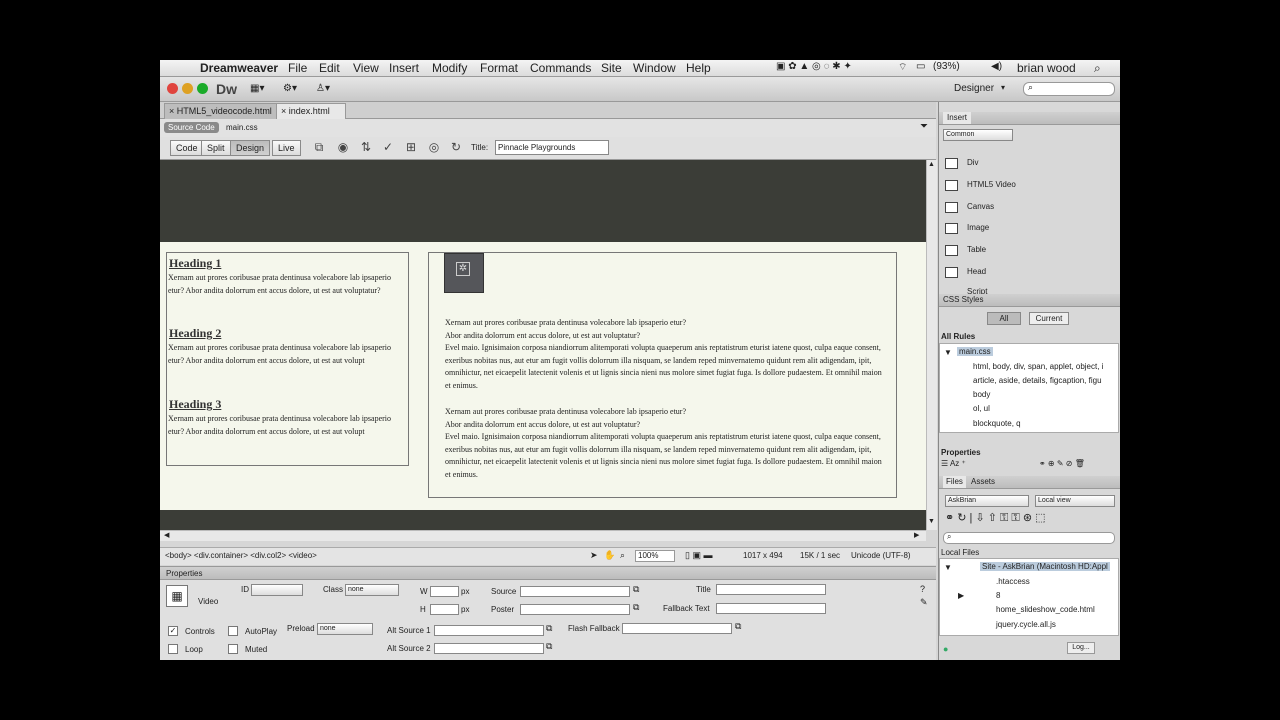 This screenshot has width=1280, height=720. I want to click on horizontal-scrollbar: ◀ ▶, so click(543, 535).